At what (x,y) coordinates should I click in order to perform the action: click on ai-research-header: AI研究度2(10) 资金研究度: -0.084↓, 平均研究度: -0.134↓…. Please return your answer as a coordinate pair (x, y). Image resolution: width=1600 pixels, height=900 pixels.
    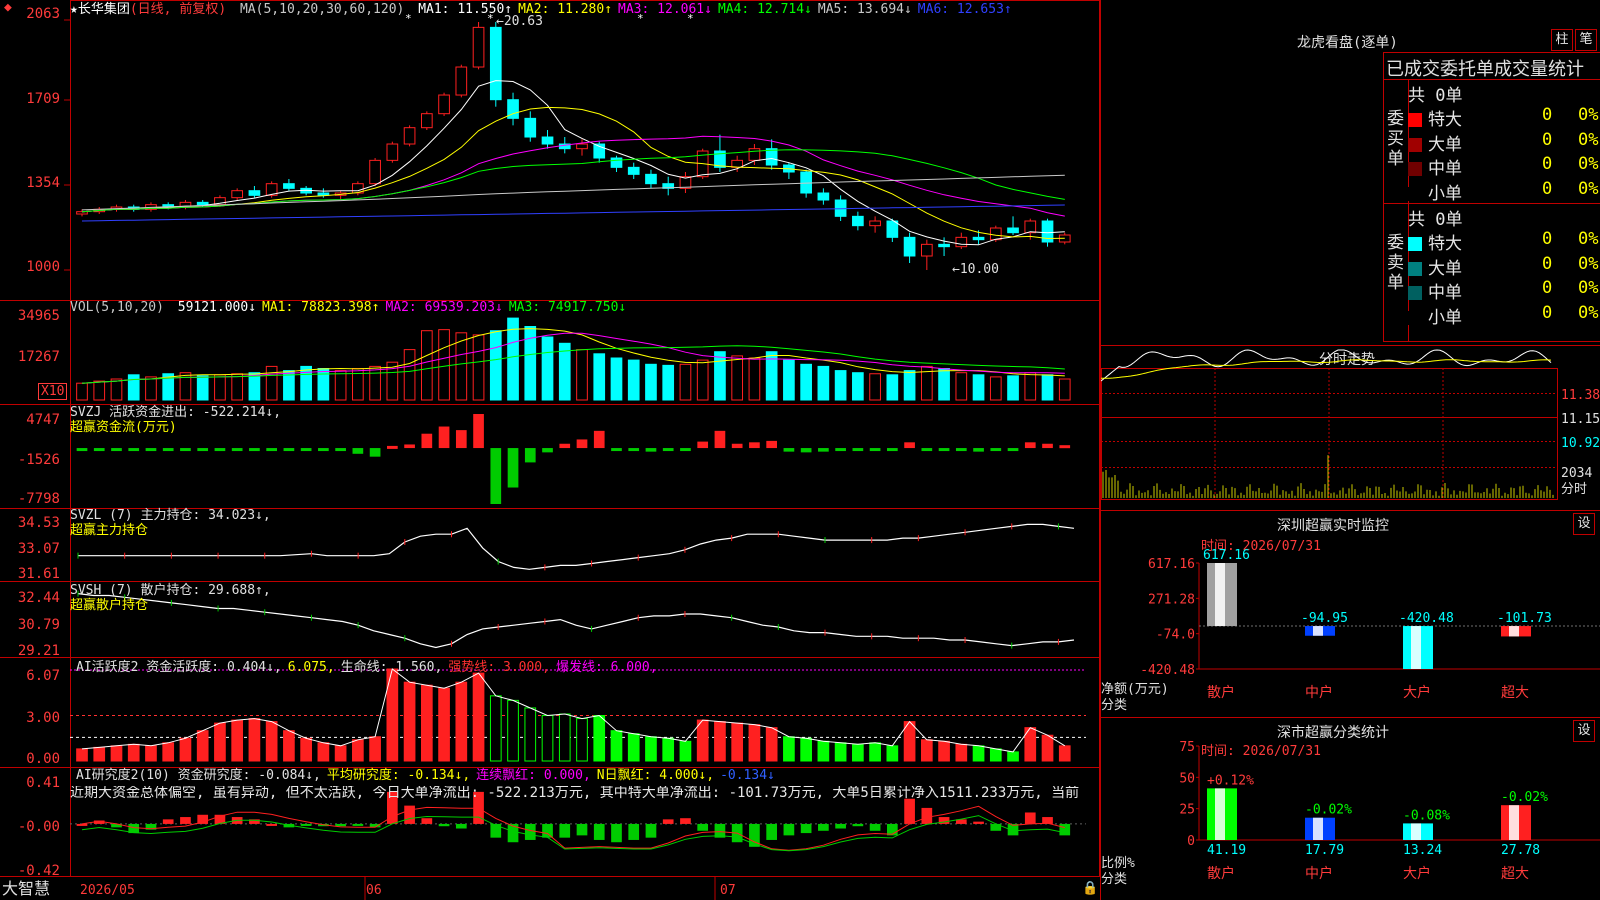
    Looking at the image, I should click on (422, 775).